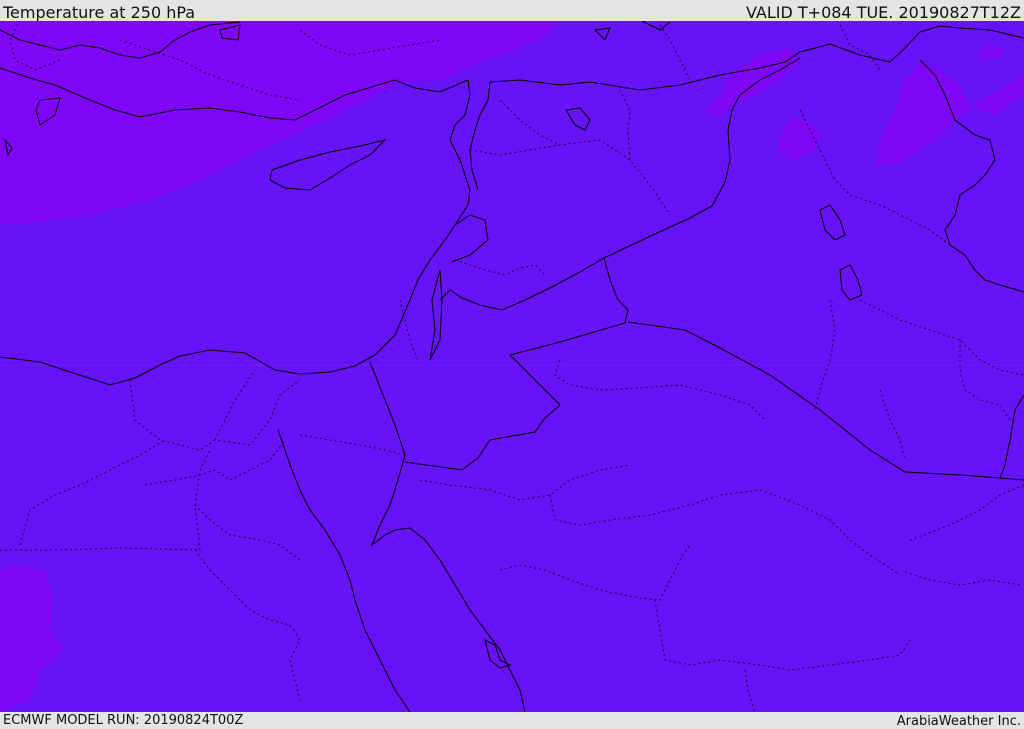  I want to click on model-run: ECMWF MODEL RUN: 20190824T00Z, so click(123, 720).